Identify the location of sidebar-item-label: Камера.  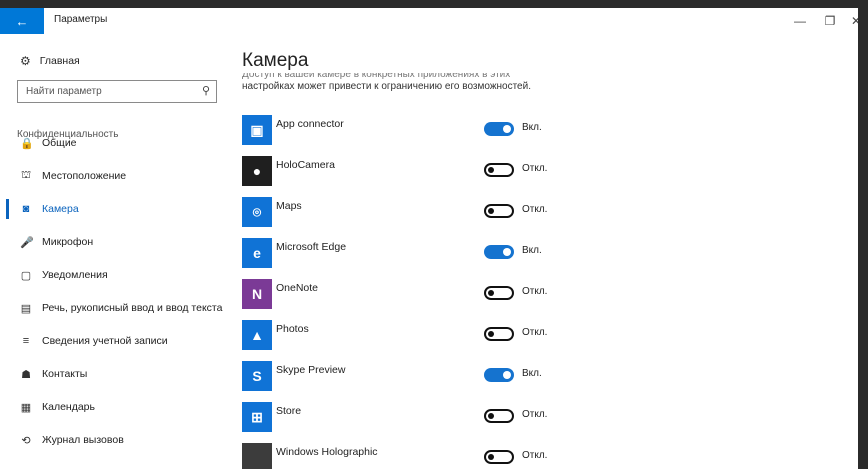
(60, 209).